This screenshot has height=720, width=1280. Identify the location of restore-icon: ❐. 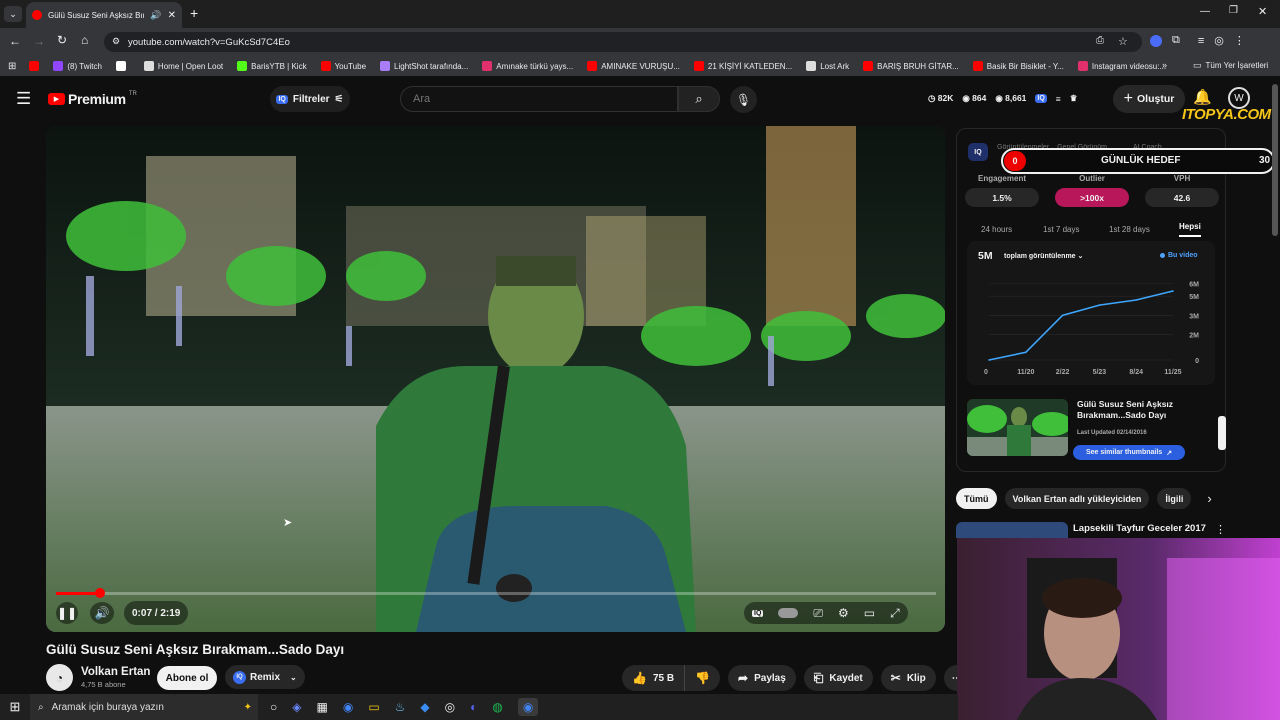
(1233, 10).